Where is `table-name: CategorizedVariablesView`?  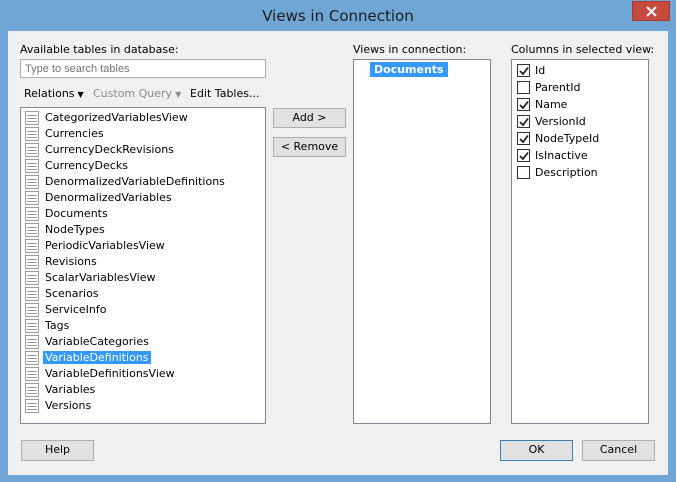
table-name: CategorizedVariablesView is located at coordinates (116, 117).